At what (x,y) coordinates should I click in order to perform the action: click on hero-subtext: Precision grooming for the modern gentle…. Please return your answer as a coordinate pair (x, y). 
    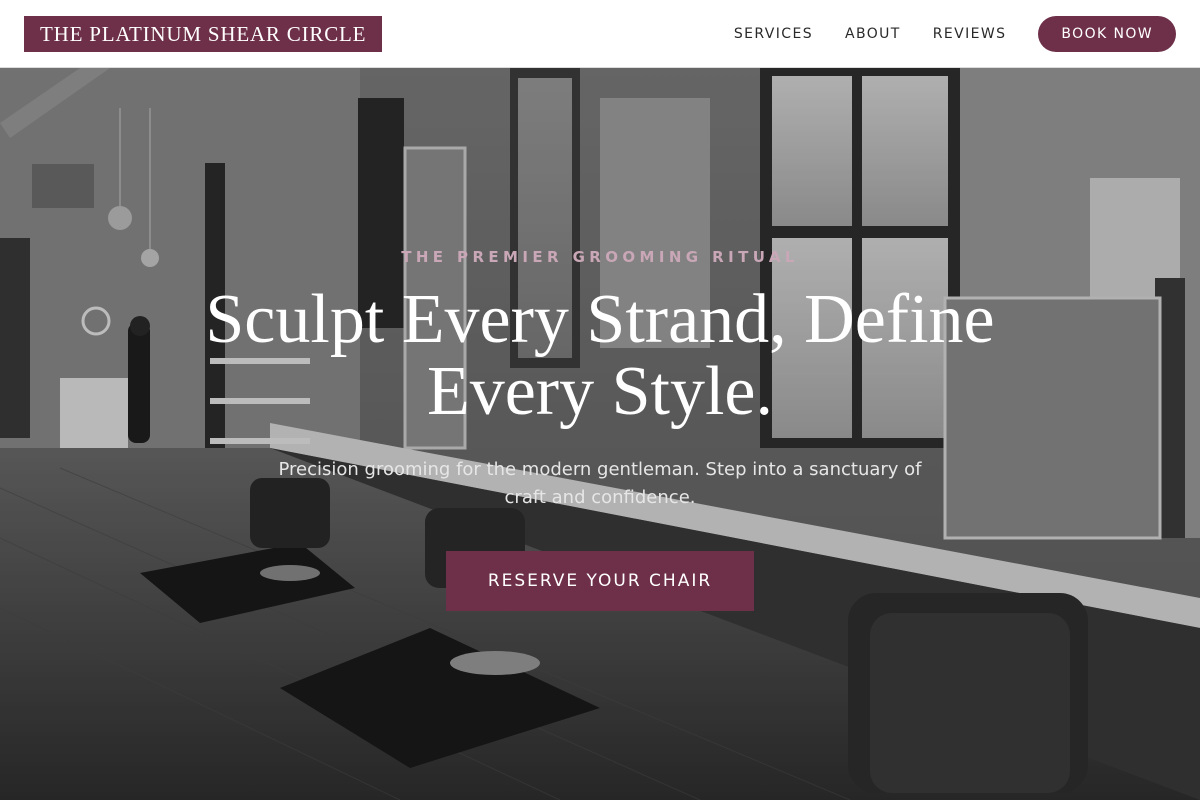
    Looking at the image, I should click on (600, 483).